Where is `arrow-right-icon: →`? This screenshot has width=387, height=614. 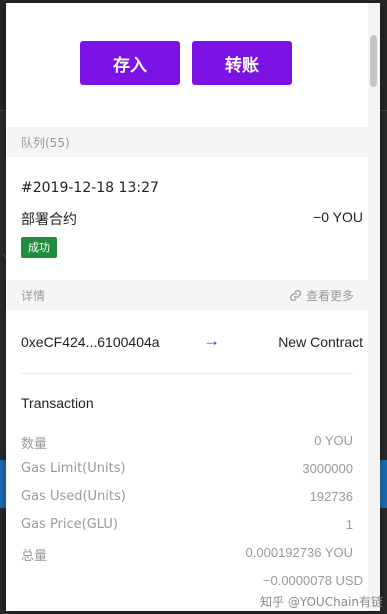 arrow-right-icon: → is located at coordinates (211, 340).